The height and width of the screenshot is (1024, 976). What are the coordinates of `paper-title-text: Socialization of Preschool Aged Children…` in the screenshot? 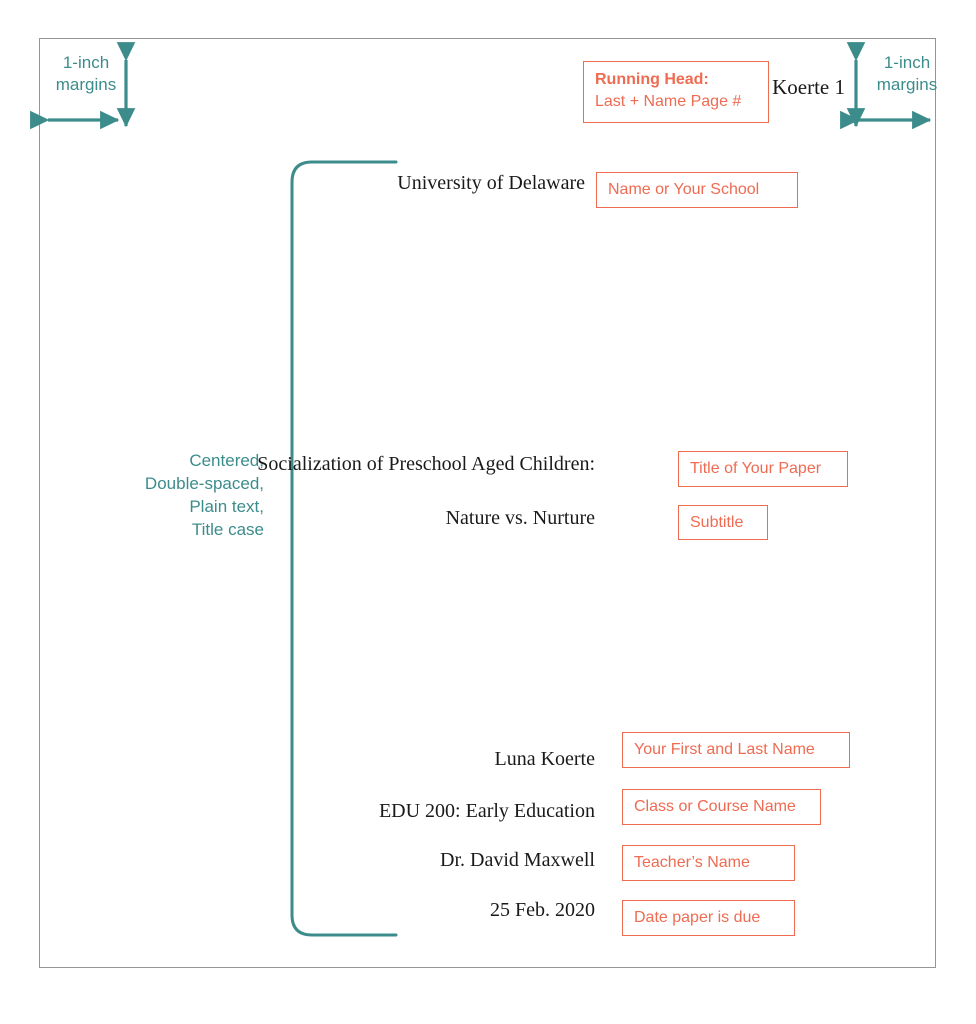 It's located at (426, 464).